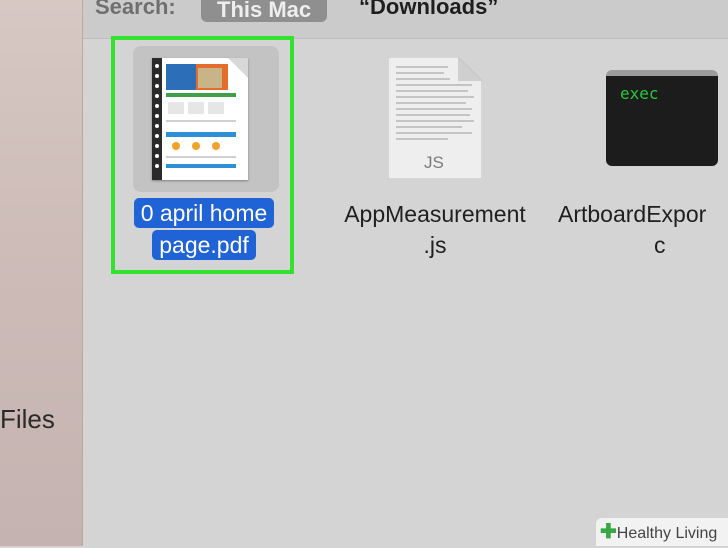 This screenshot has width=728, height=548. I want to click on exec-icon-text: exec, so click(639, 93).